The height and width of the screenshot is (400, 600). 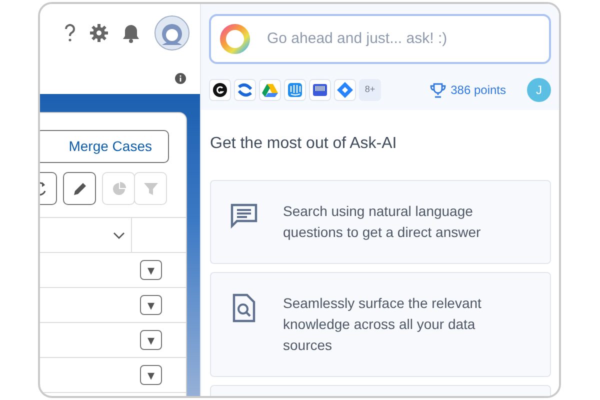 I want to click on trophy-icon, so click(x=438, y=90).